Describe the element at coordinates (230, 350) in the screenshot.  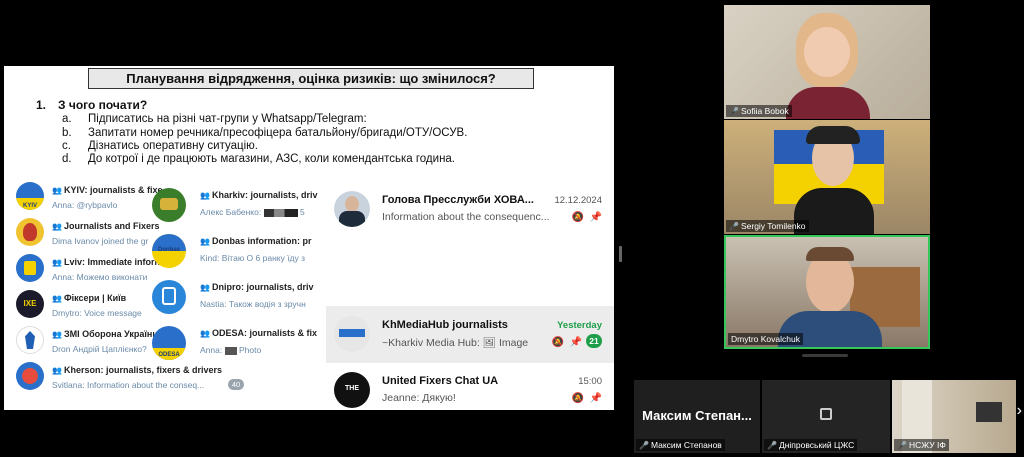
I see `photo-icon` at that location.